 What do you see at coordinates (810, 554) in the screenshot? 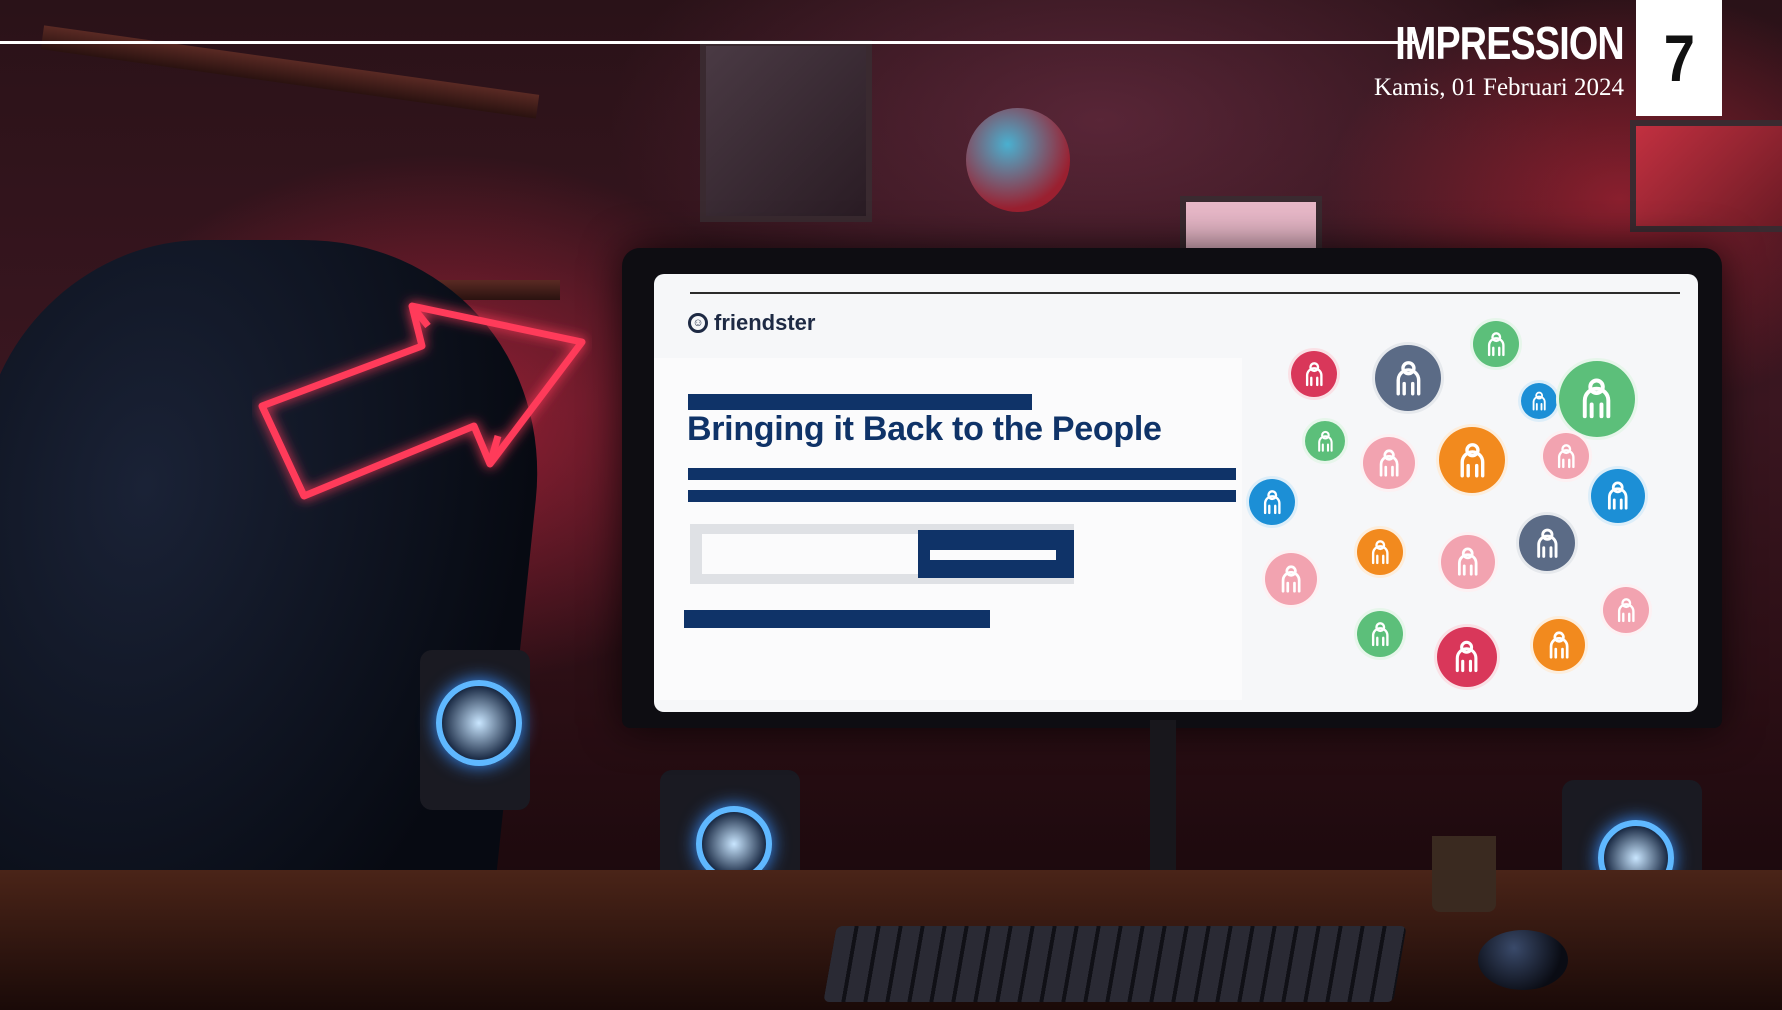
I see `signup-input` at bounding box center [810, 554].